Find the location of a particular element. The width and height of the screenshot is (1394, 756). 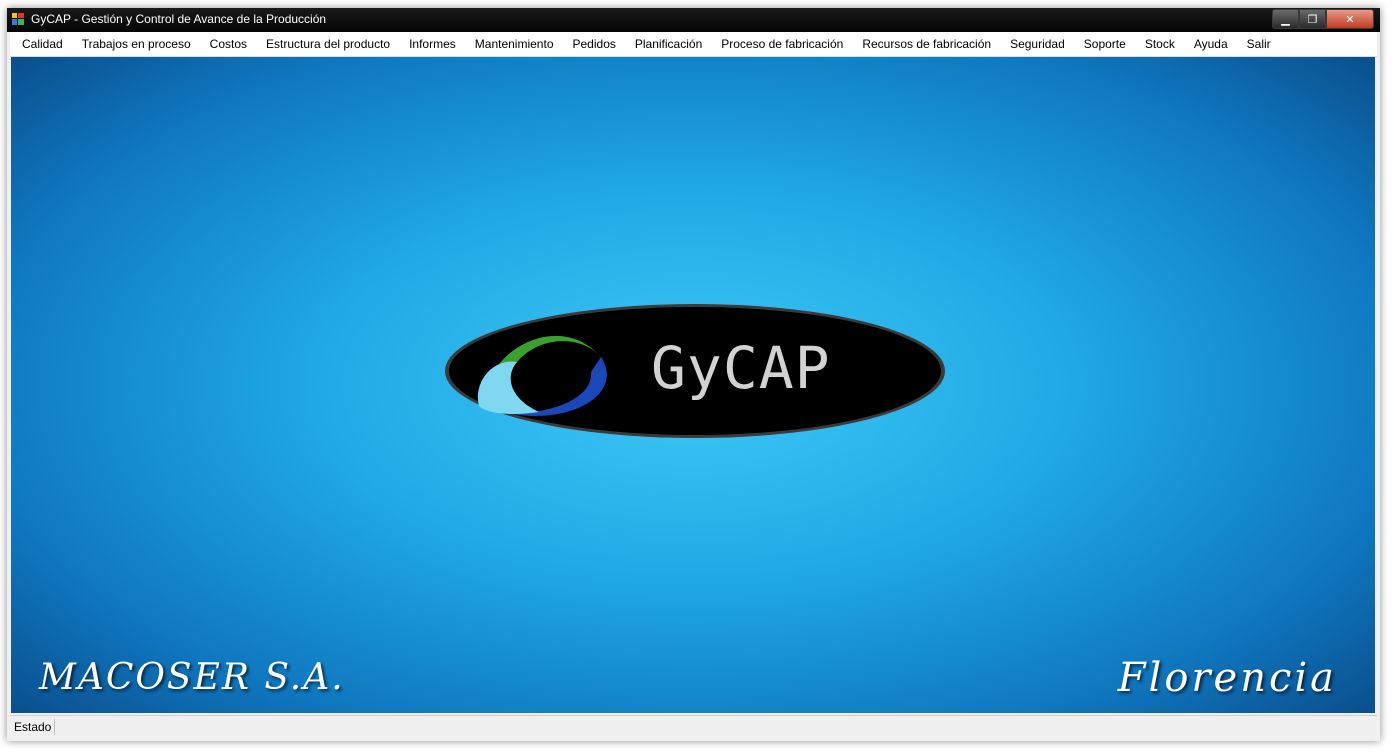

close-icon: ✕ is located at coordinates (1350, 19).